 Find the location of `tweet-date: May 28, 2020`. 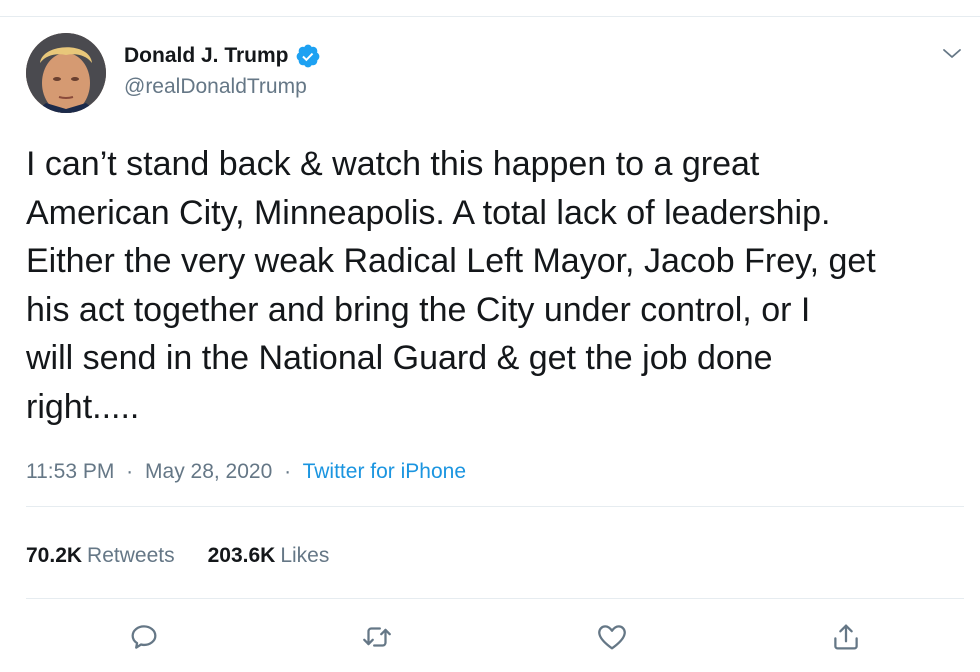

tweet-date: May 28, 2020 is located at coordinates (208, 471).